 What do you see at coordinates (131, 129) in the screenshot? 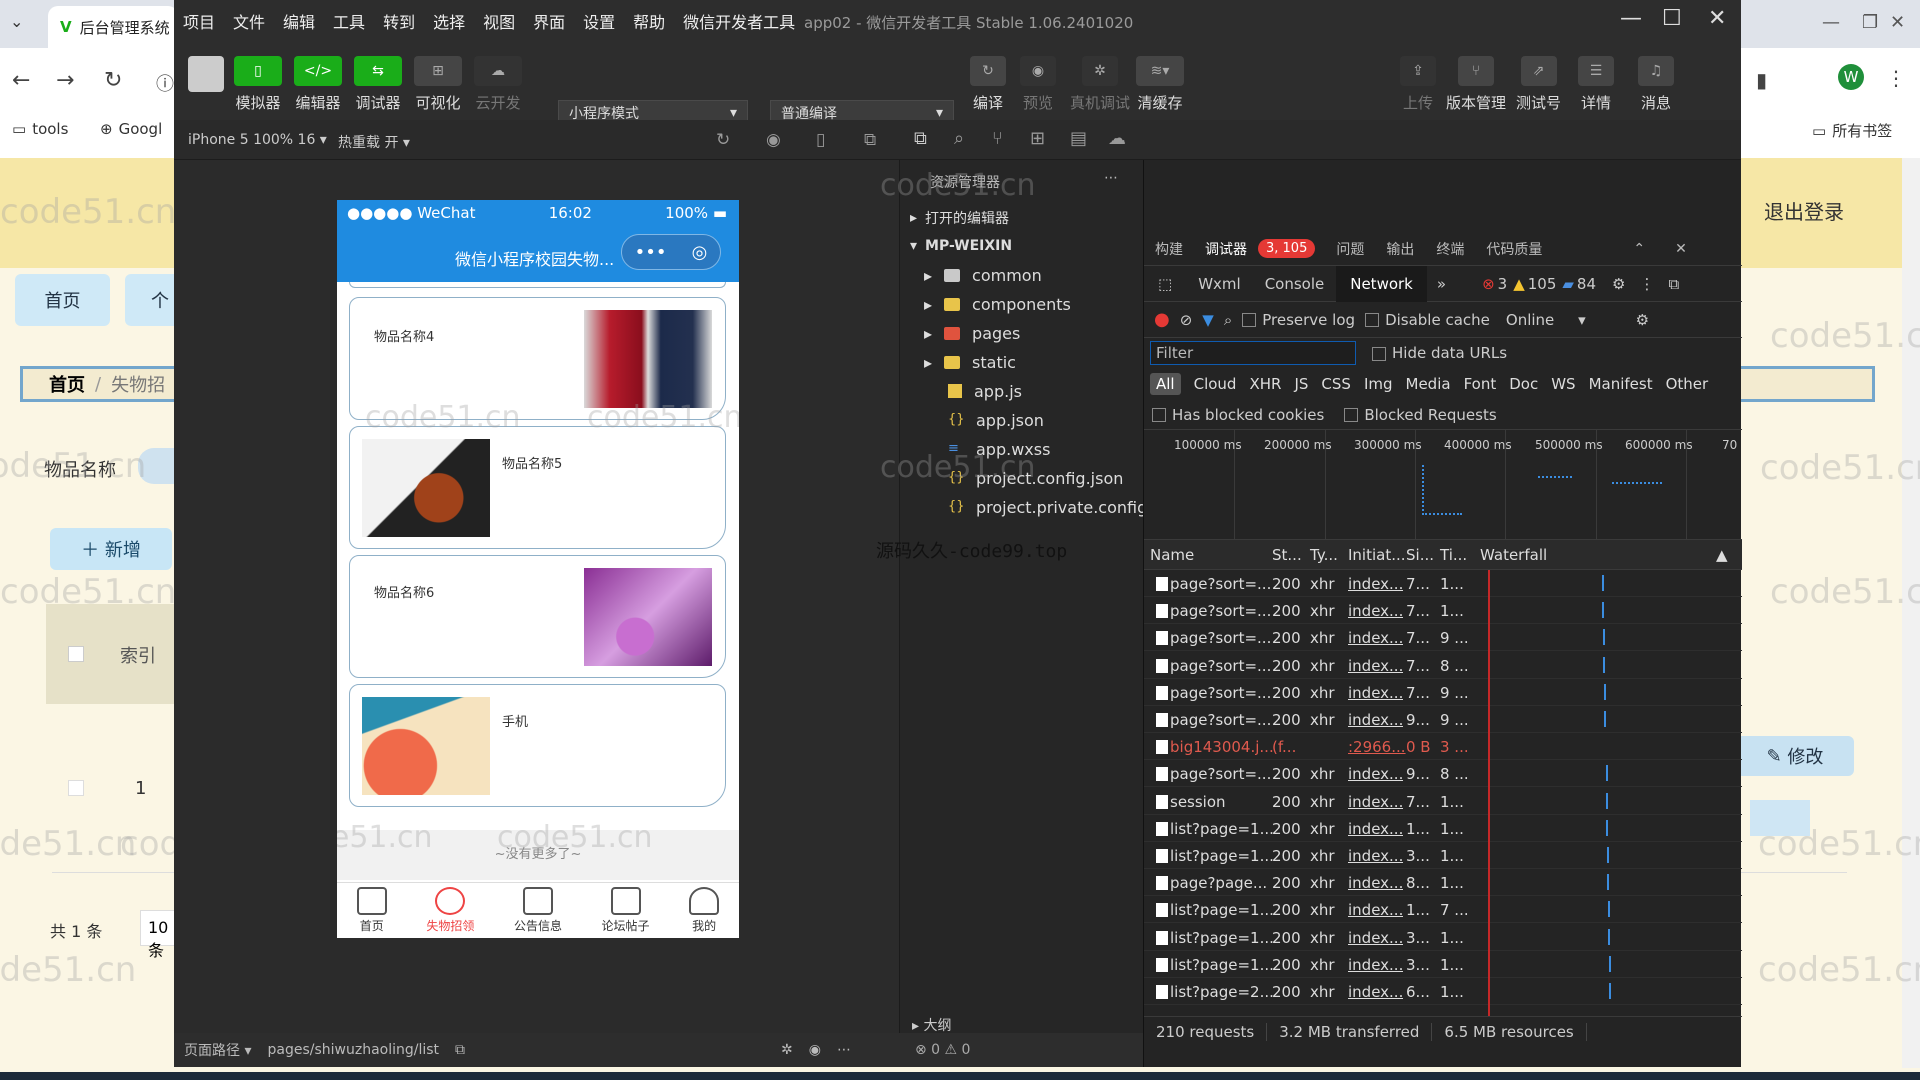
I see `bookmark-google: ⊕ Googl` at bounding box center [131, 129].